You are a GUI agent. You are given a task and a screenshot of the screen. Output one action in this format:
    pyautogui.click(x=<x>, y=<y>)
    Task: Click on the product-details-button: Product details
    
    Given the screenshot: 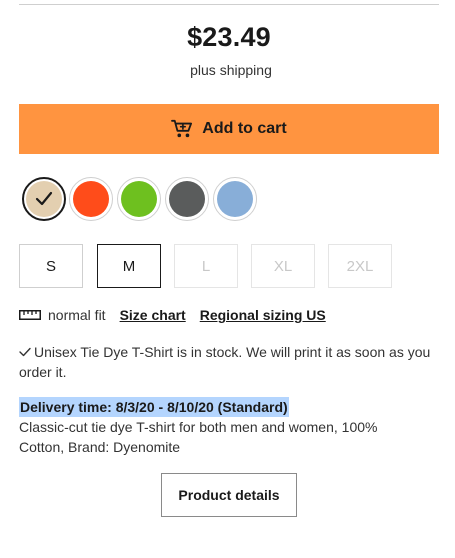 What is the action you would take?
    pyautogui.click(x=229, y=495)
    